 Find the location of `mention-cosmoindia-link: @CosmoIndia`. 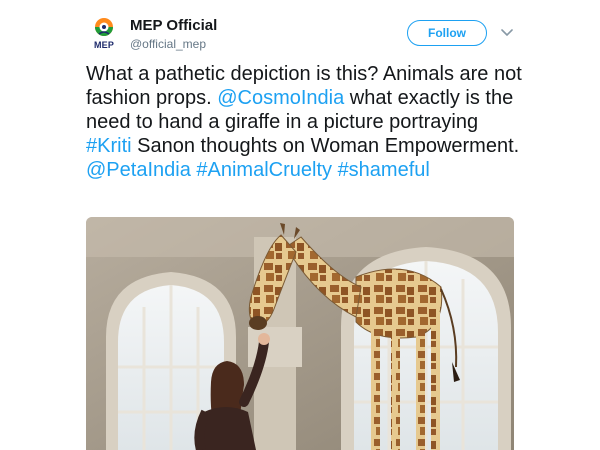

mention-cosmoindia-link: @CosmoIndia is located at coordinates (280, 98).